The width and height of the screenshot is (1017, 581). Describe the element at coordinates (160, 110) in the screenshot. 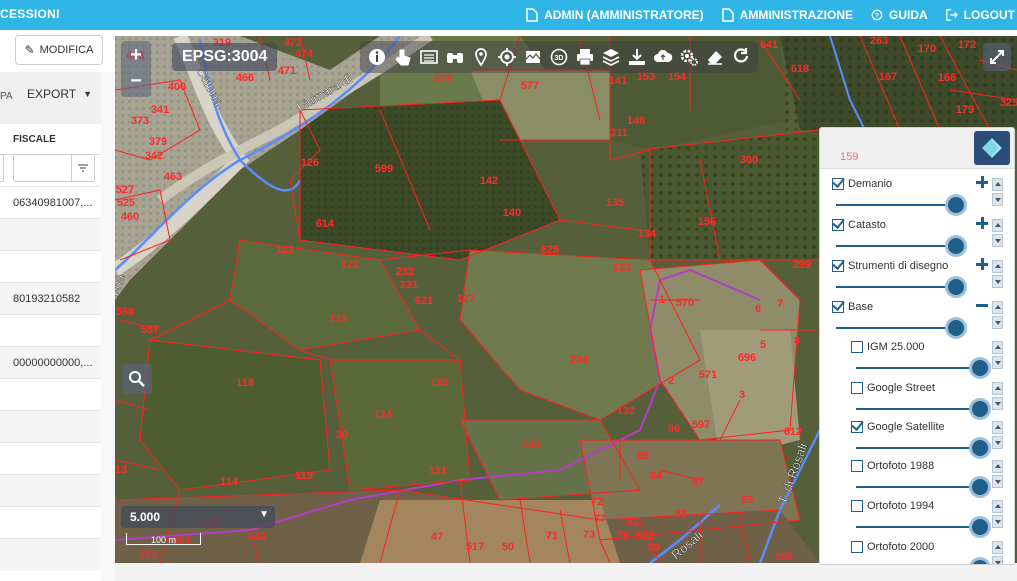

I see `parcel-label: 341` at that location.